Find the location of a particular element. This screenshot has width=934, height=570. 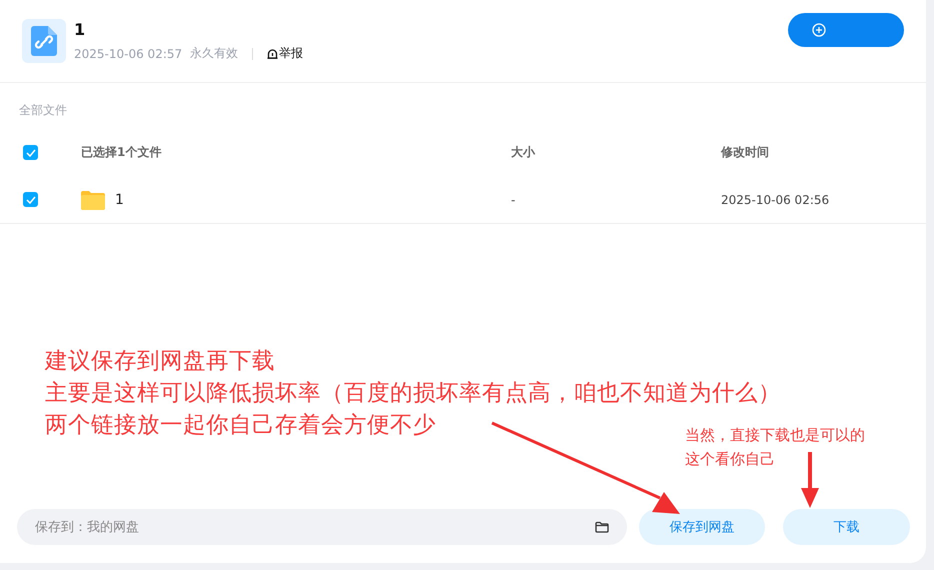

row-checkbox is located at coordinates (30, 199).